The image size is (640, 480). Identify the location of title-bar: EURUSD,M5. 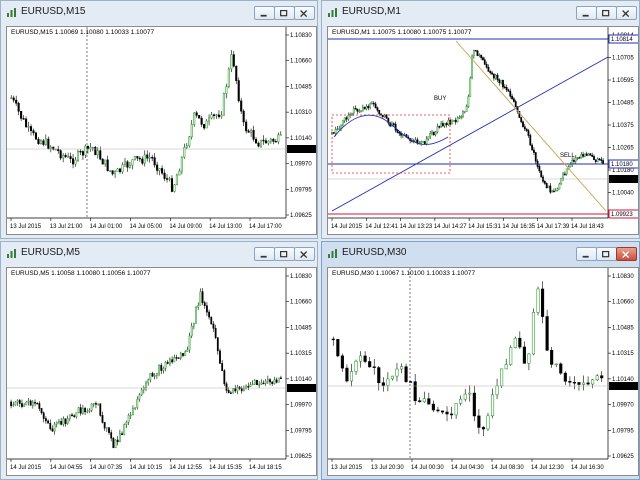
(159, 254).